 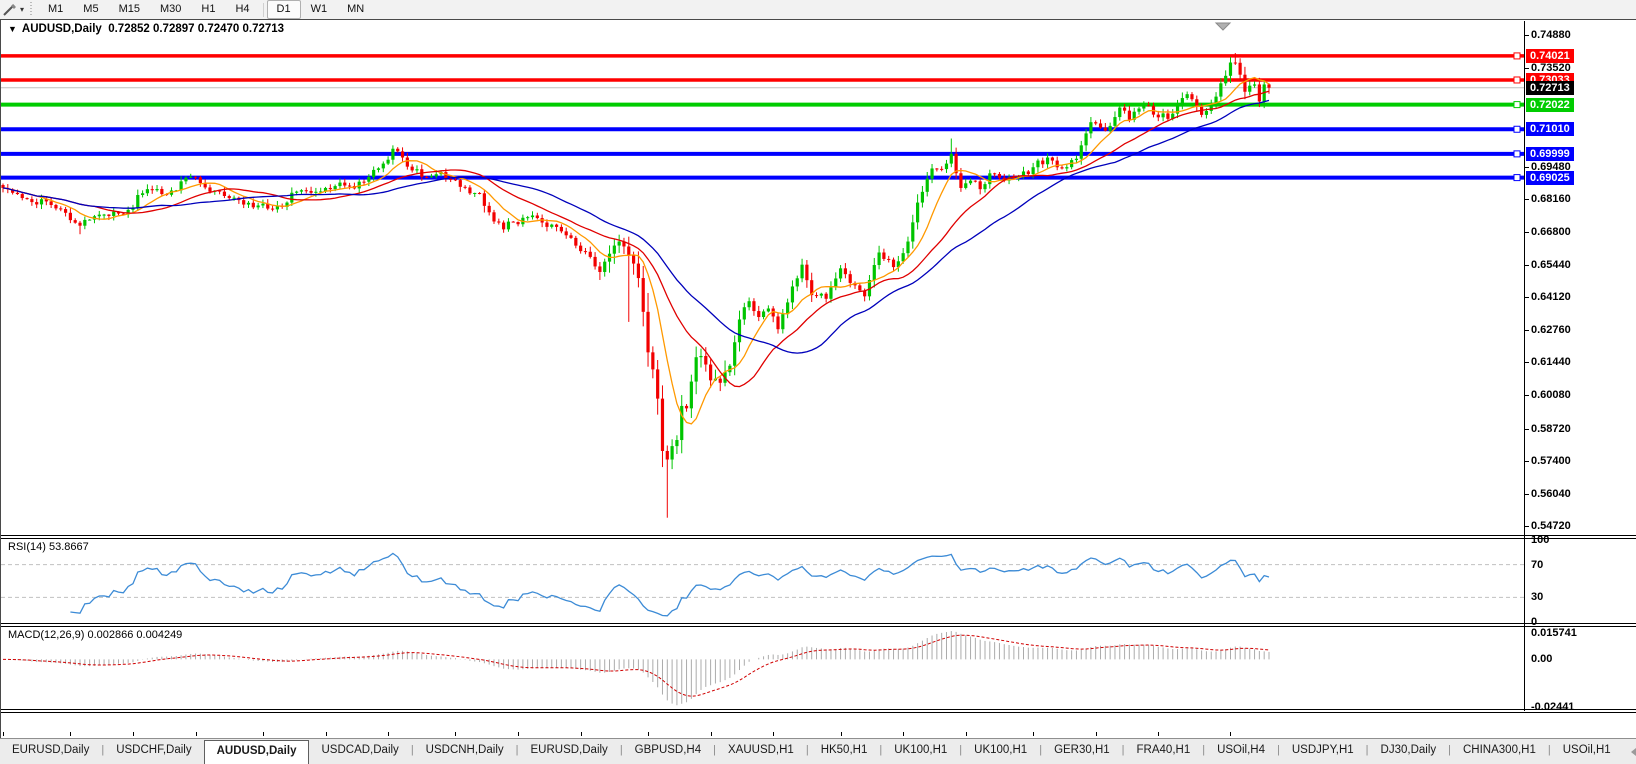 I want to click on macd-axis-label: -0.02441, so click(x=1553, y=707).